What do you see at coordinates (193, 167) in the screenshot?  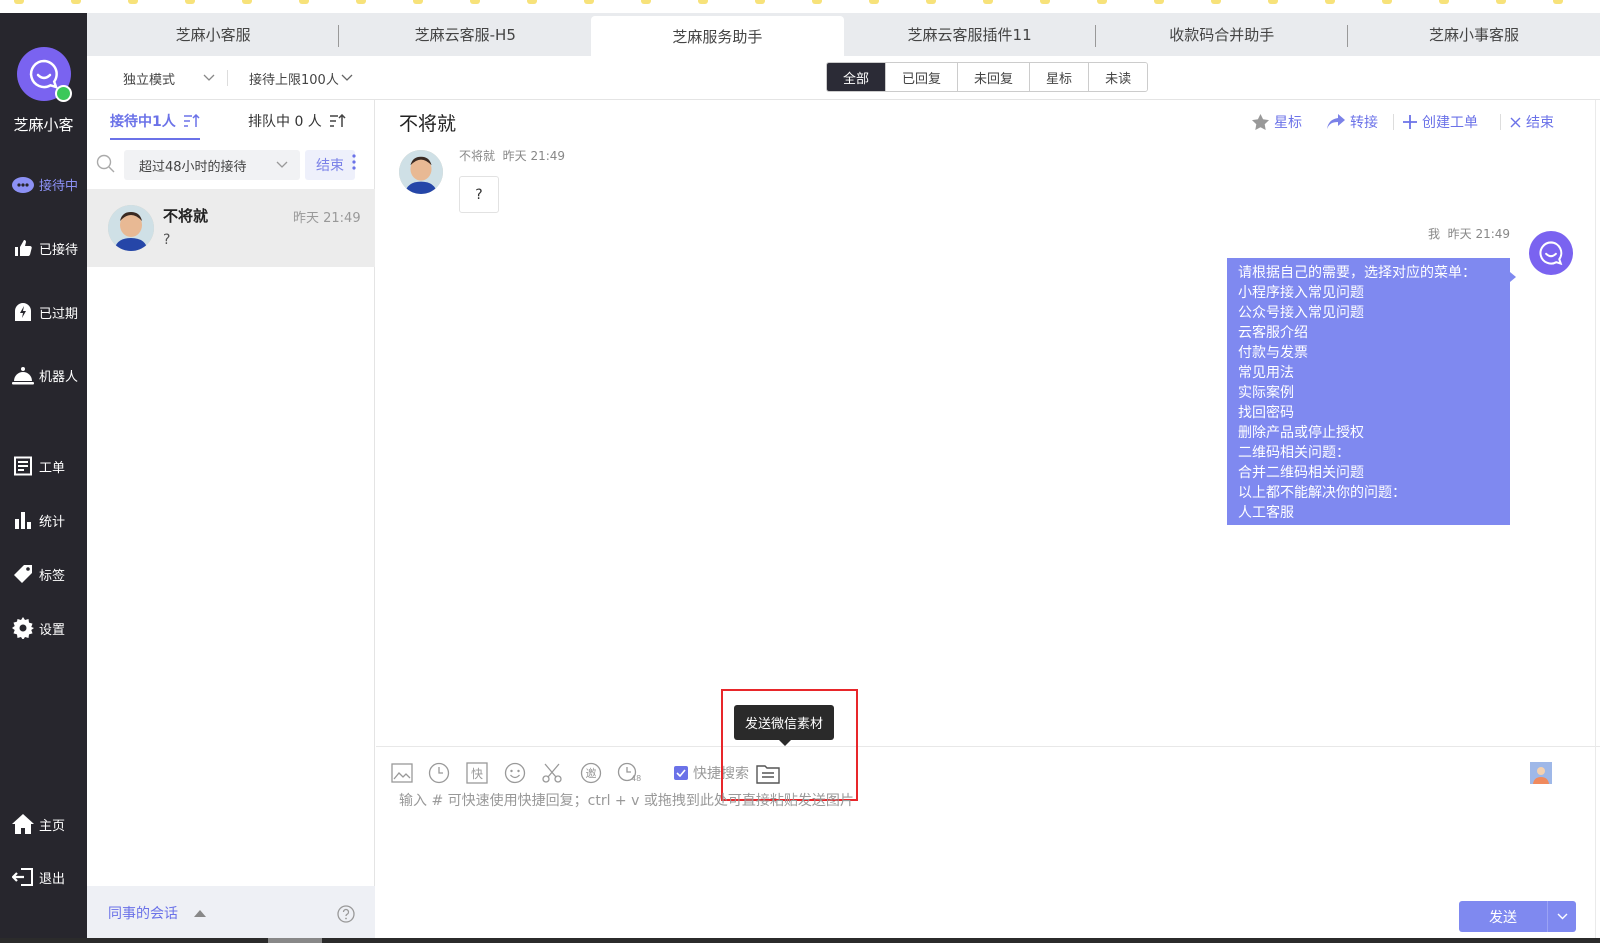 I see `time-filter-value: 超过48小时的接待` at bounding box center [193, 167].